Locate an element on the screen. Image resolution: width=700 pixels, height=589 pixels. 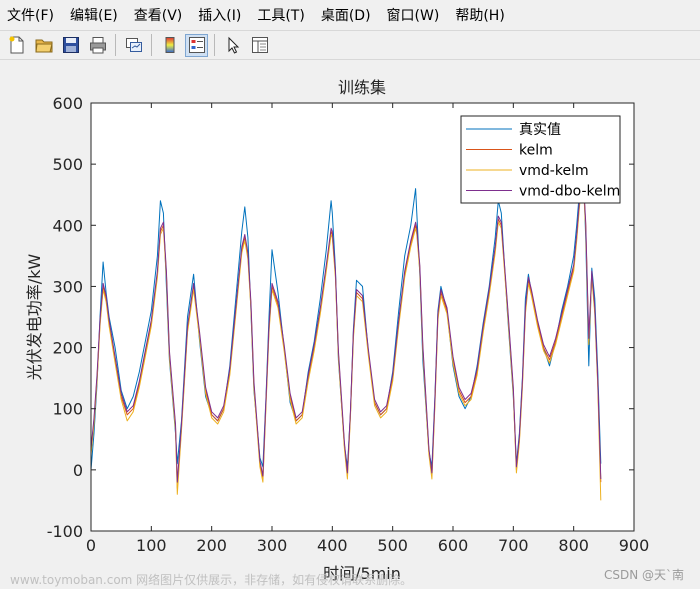
y-tick-label: 0 is located at coordinates (78, 470).